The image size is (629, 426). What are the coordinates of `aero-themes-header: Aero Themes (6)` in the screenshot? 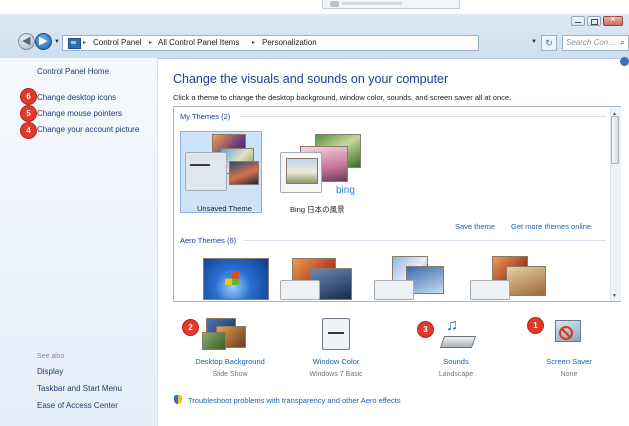 It's located at (208, 240).